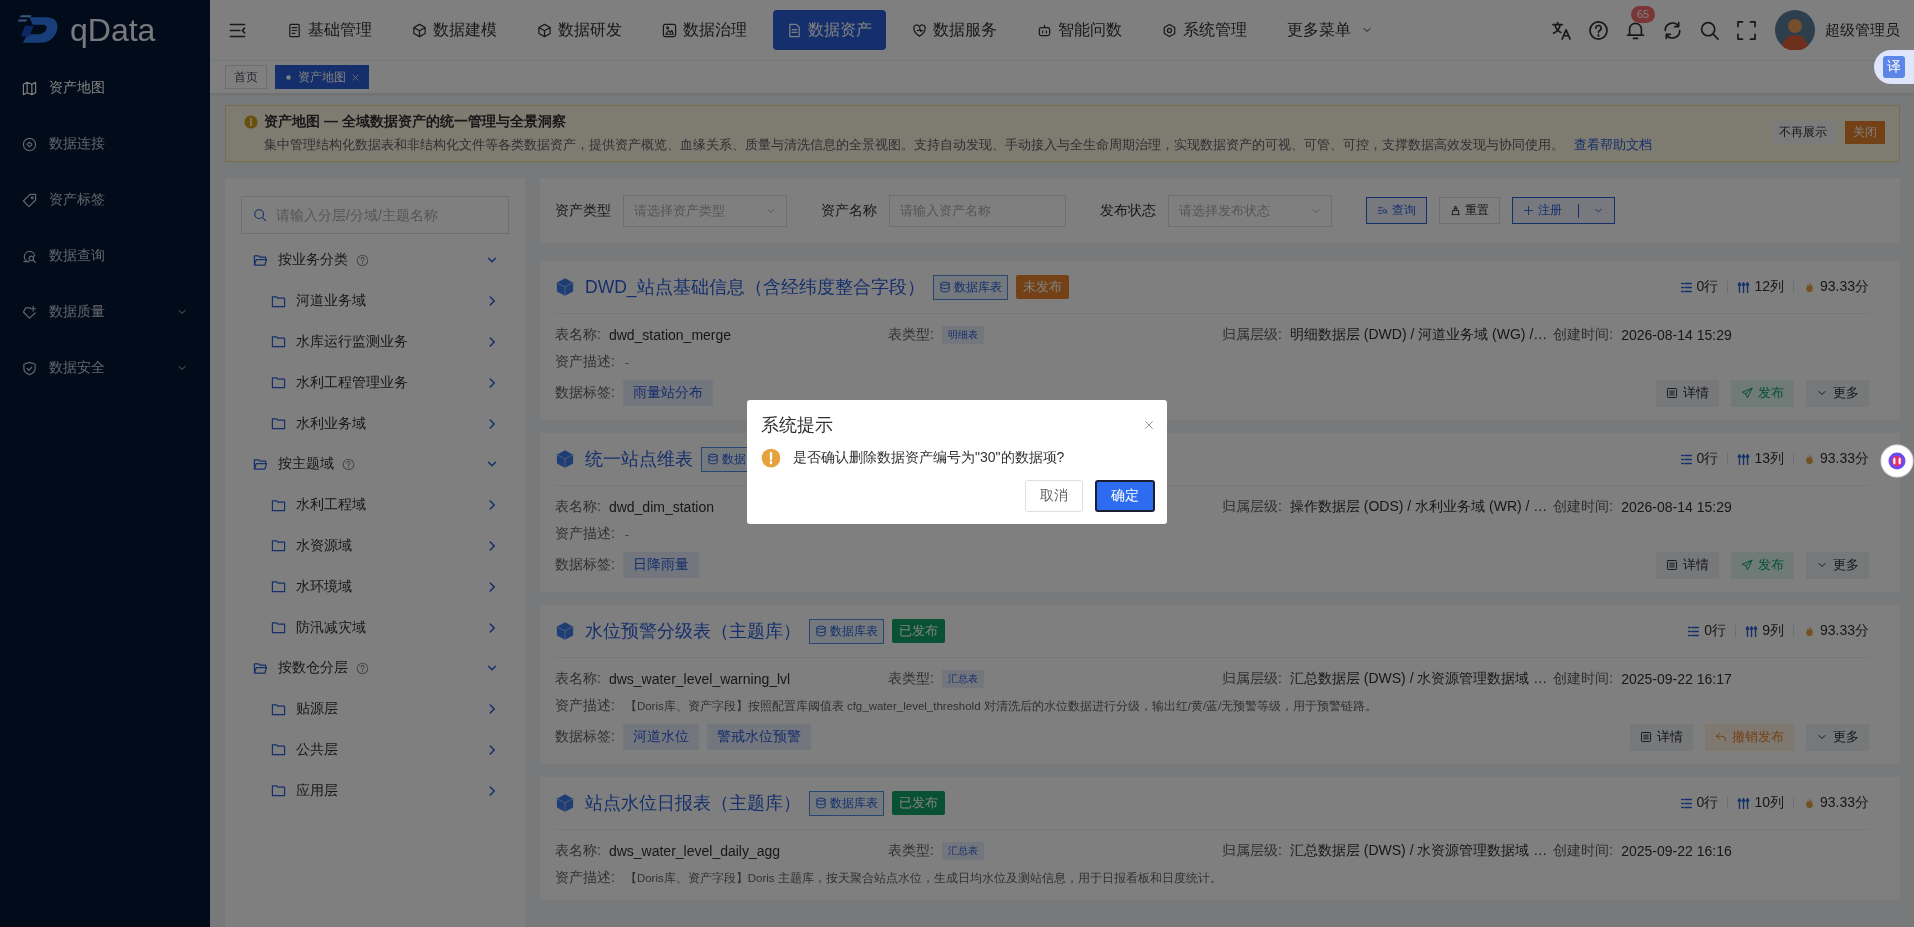  What do you see at coordinates (1054, 496) in the screenshot?
I see `cancel-button: 取消` at bounding box center [1054, 496].